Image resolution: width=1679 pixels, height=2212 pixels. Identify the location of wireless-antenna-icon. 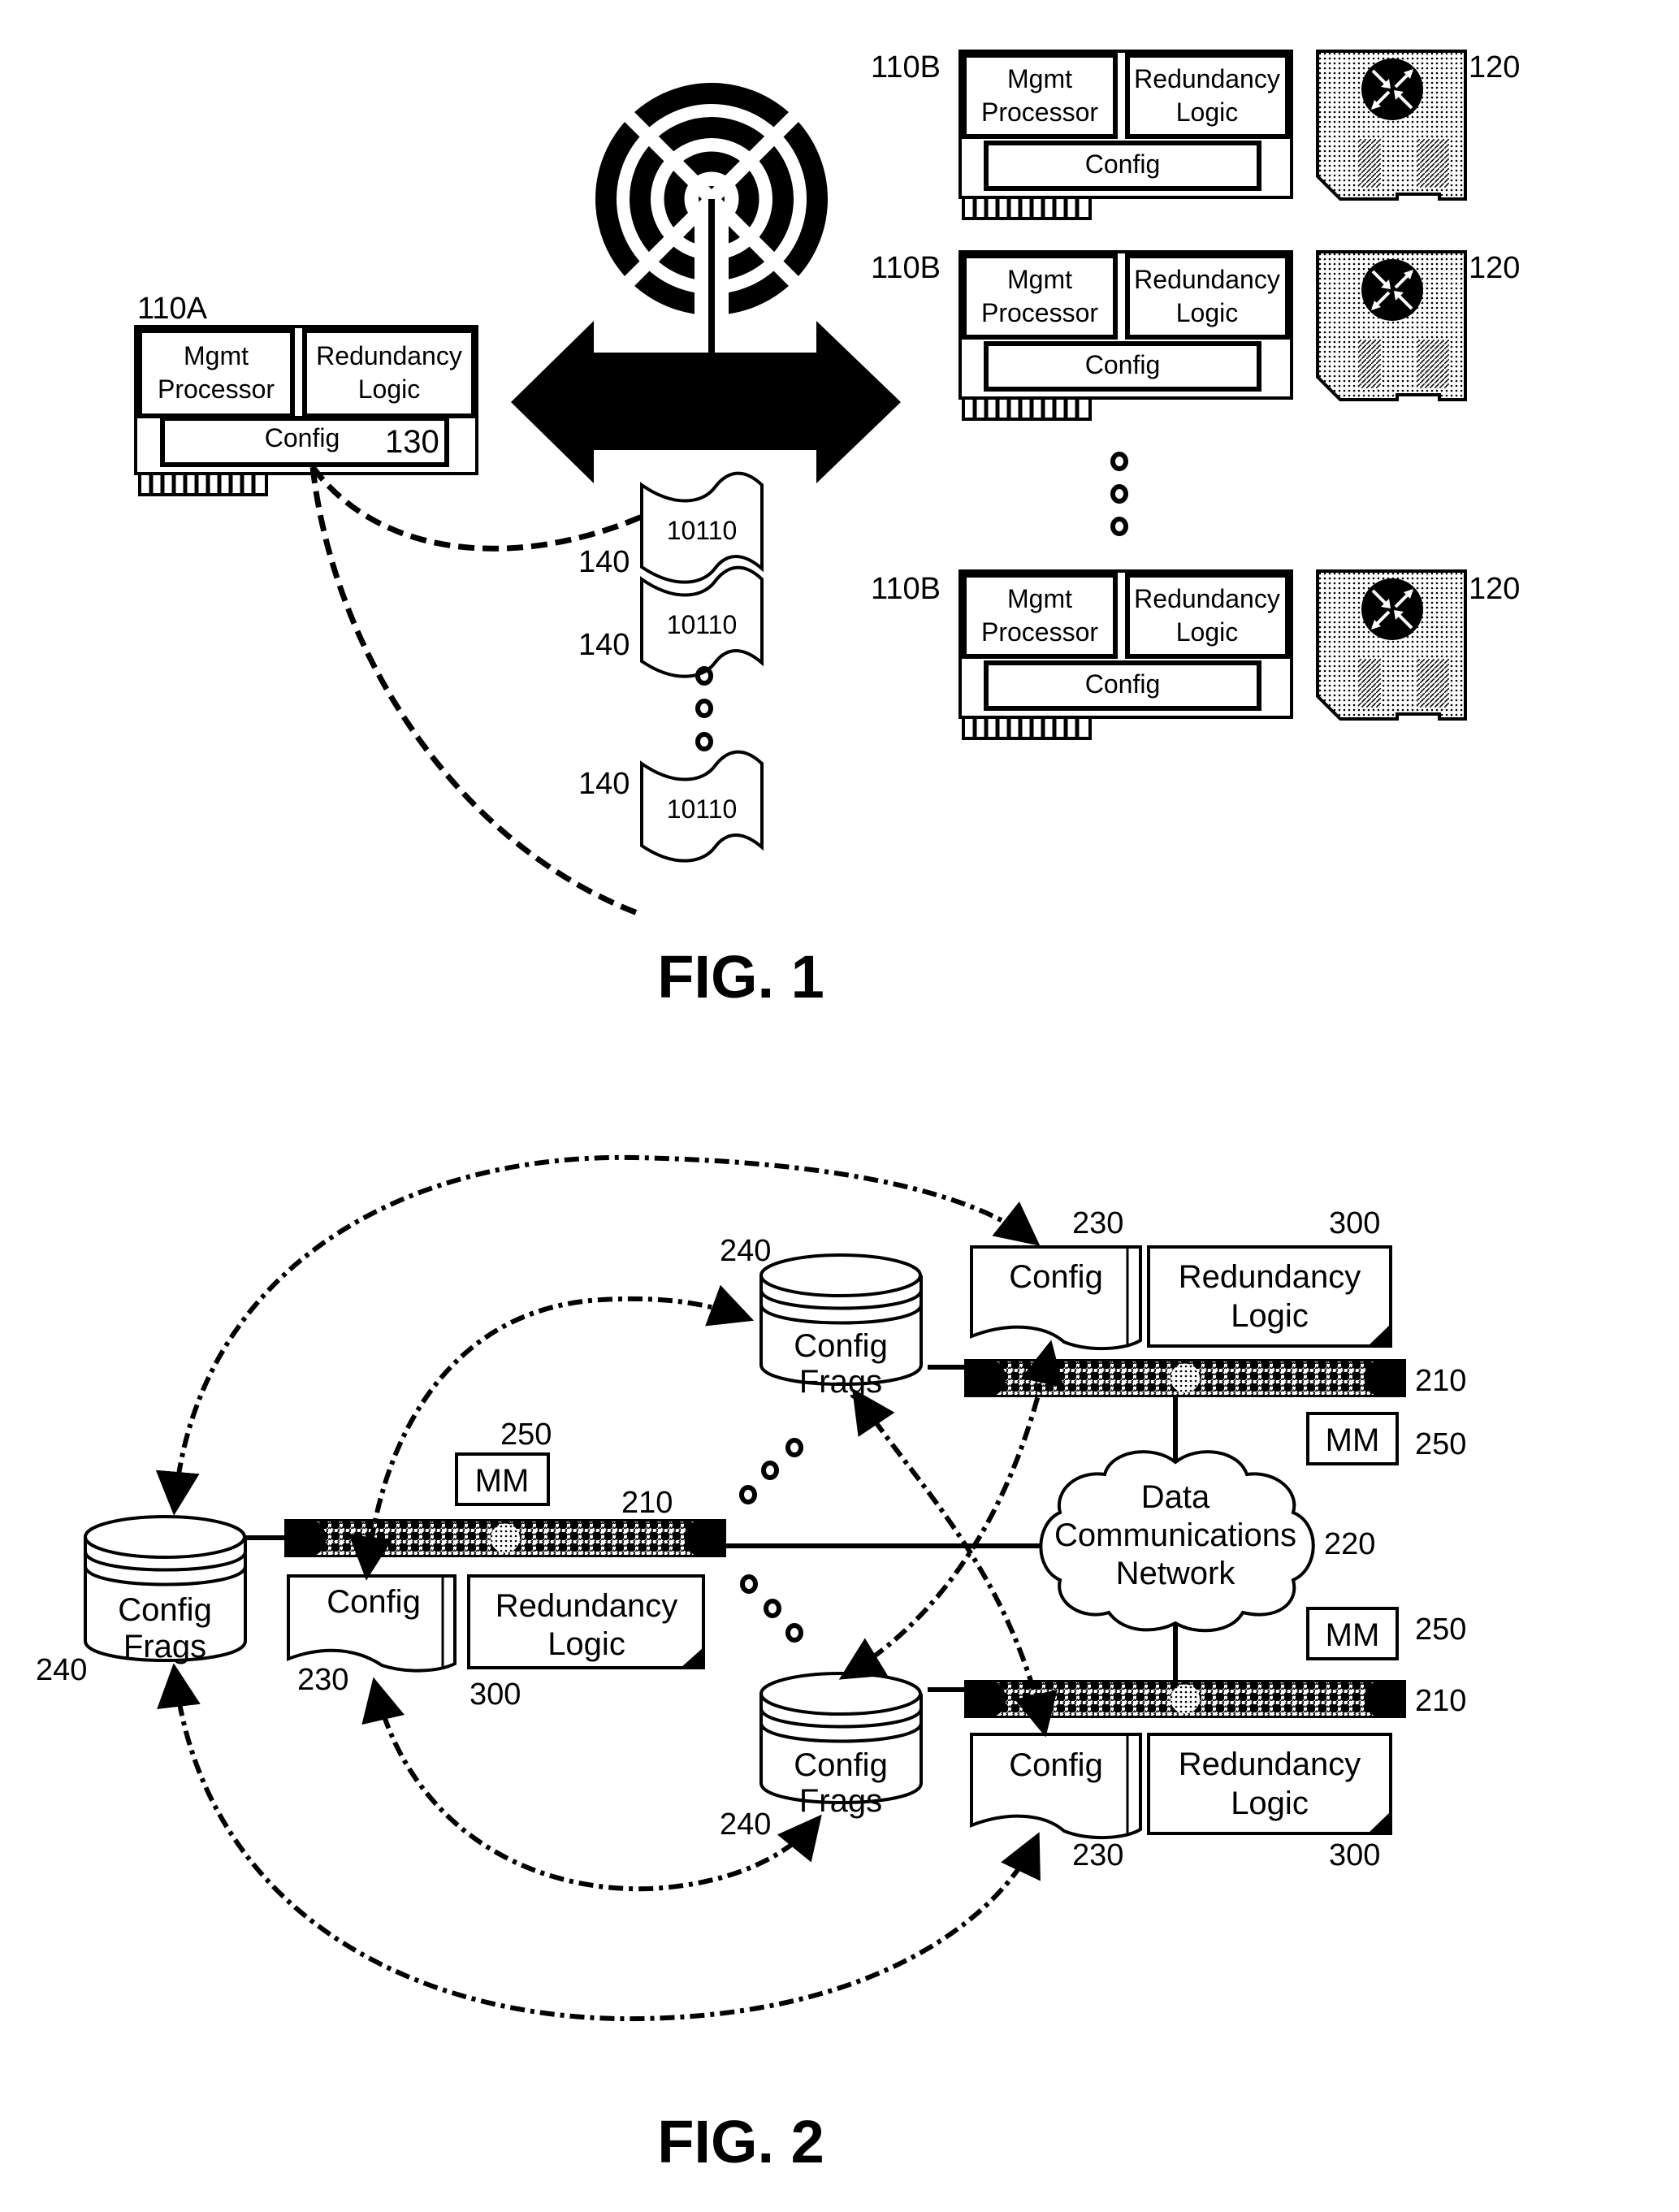
(711, 220).